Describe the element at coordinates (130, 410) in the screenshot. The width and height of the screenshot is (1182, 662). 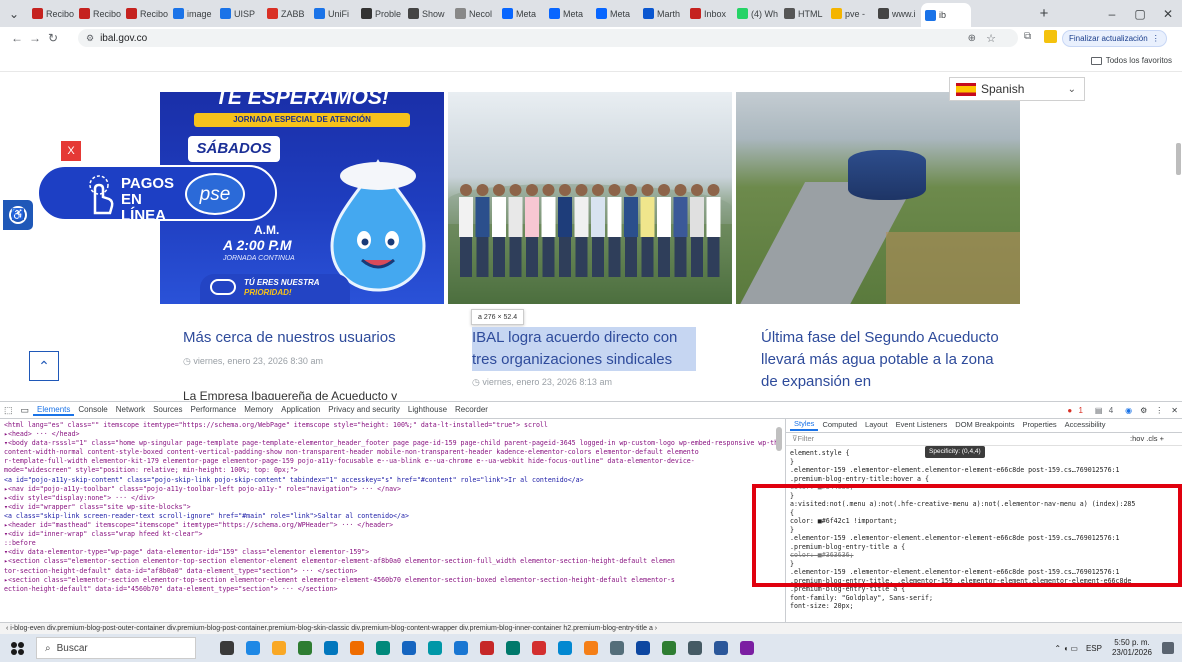
I see `devtools-tab: Network` at that location.